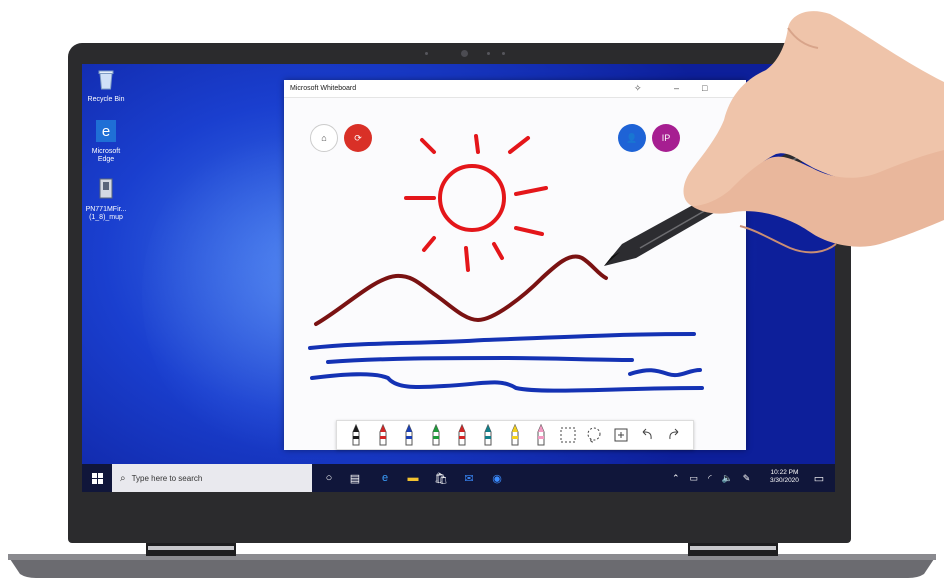 This screenshot has width=944, height=587. I want to click on taskbar-search: ⌕ Type here to search, so click(212, 478).